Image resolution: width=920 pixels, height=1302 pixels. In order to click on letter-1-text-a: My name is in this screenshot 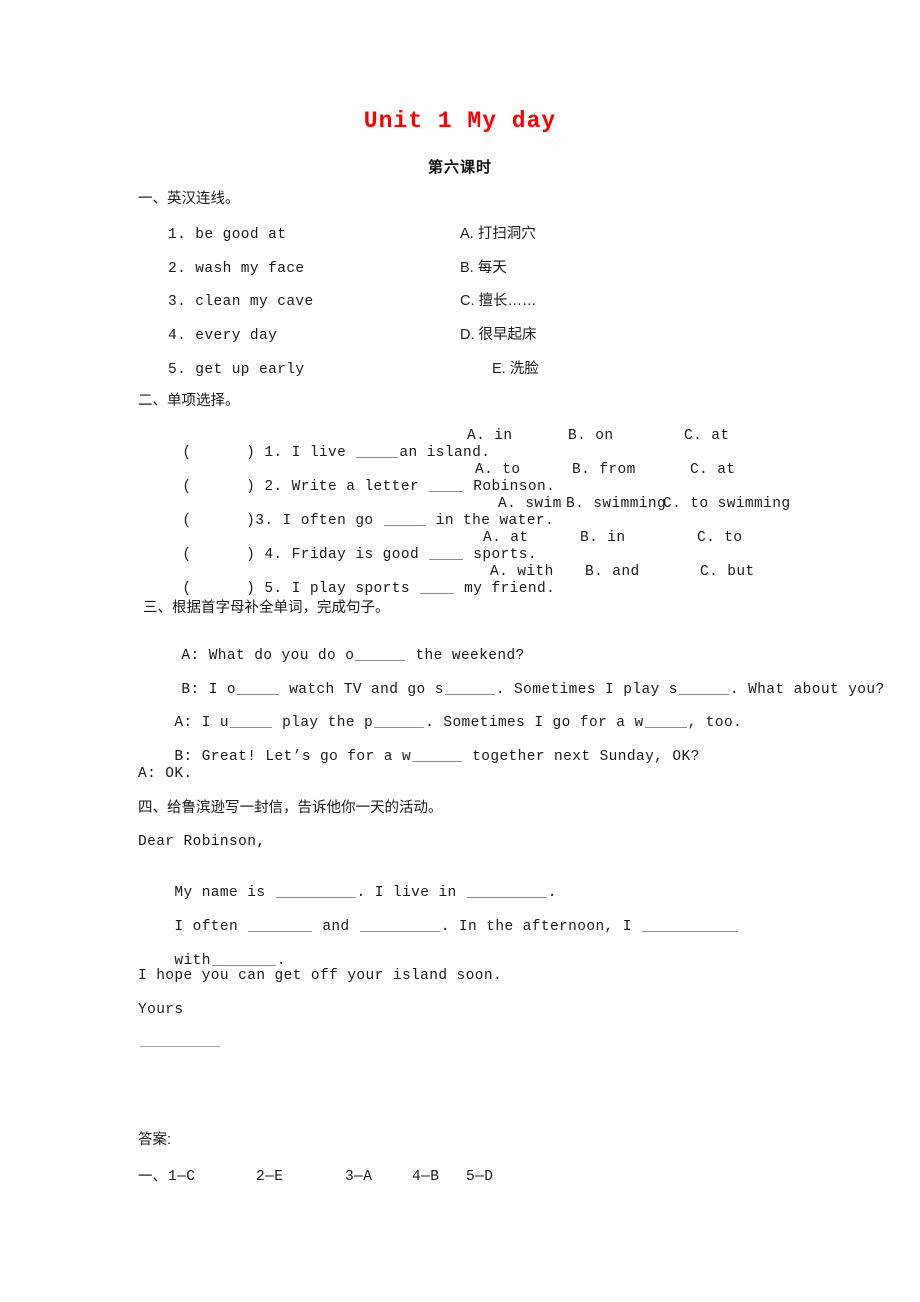, I will do `click(224, 892)`.